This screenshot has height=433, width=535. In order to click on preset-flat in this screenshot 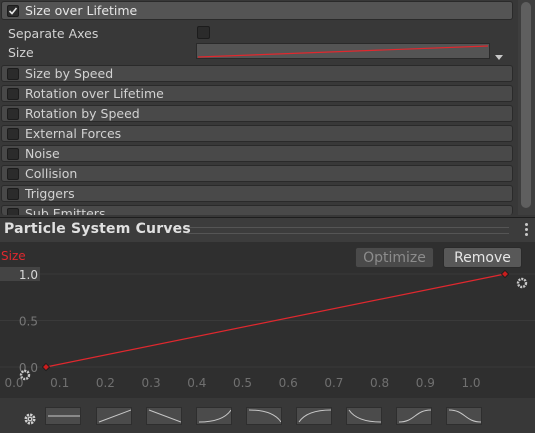, I will do `click(63, 416)`.